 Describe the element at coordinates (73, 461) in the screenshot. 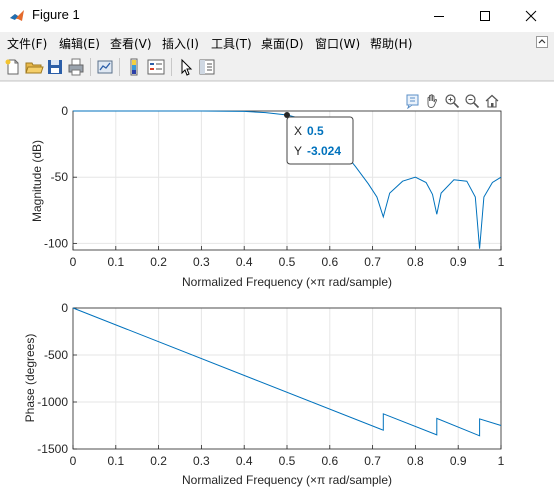

I see `x-tick-label: 0` at that location.